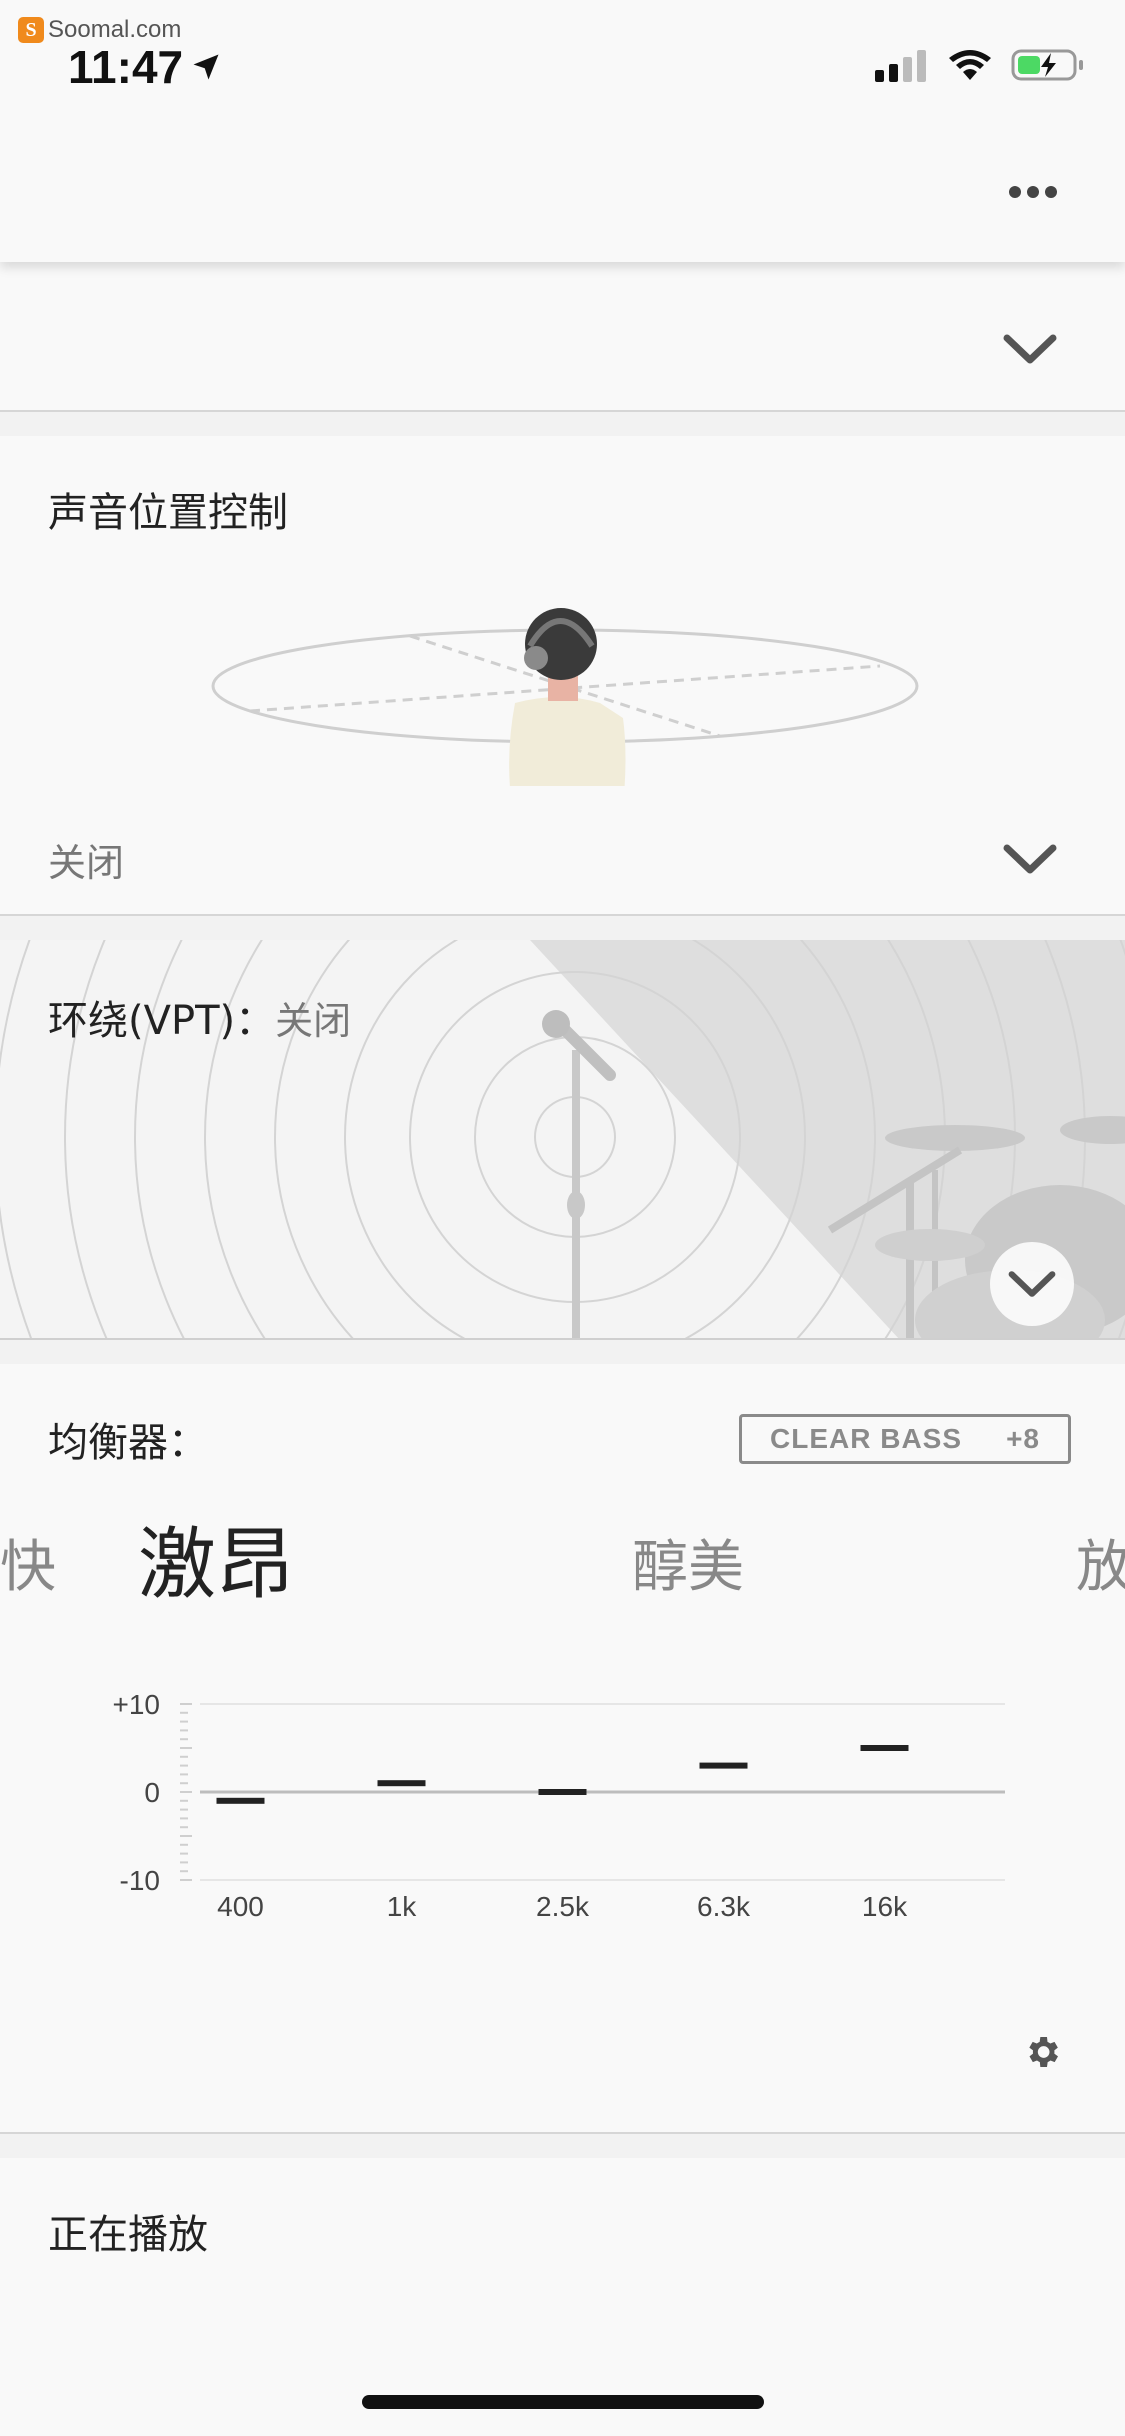 Image resolution: width=1125 pixels, height=2436 pixels. I want to click on more-button, so click(1033, 192).